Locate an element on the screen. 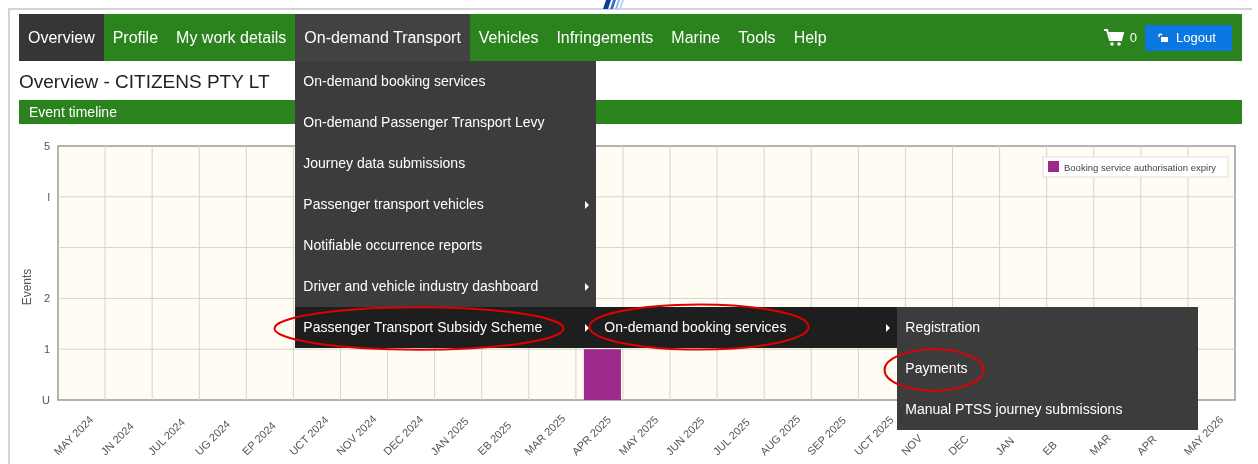 The image size is (1258, 464). y-tick-label: l is located at coordinates (48, 196).